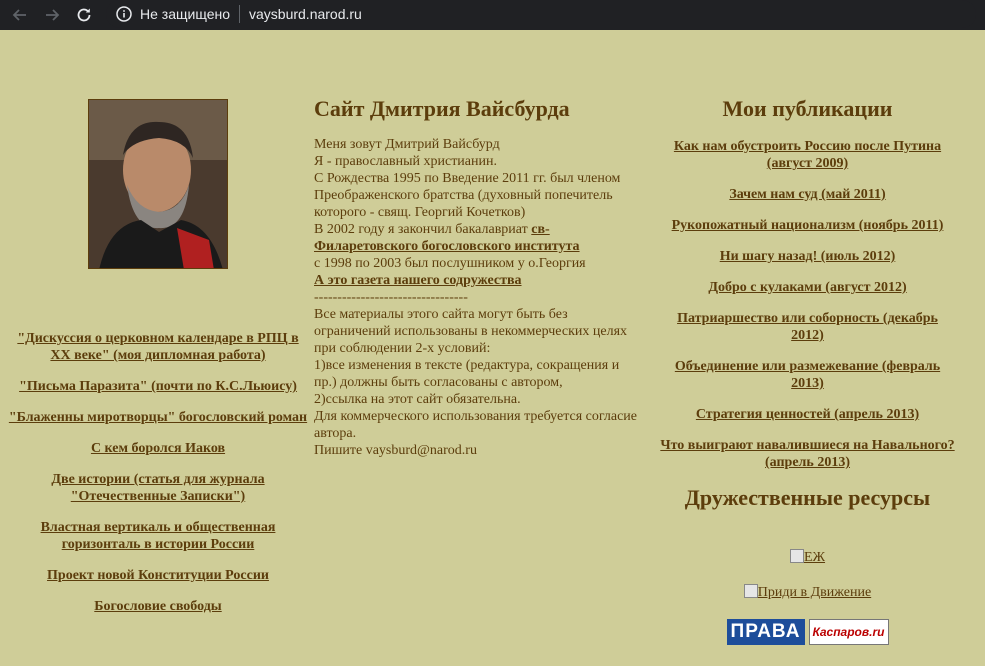  I want to click on pub-link: Ни шагу назад! (июль 2012), so click(808, 256).